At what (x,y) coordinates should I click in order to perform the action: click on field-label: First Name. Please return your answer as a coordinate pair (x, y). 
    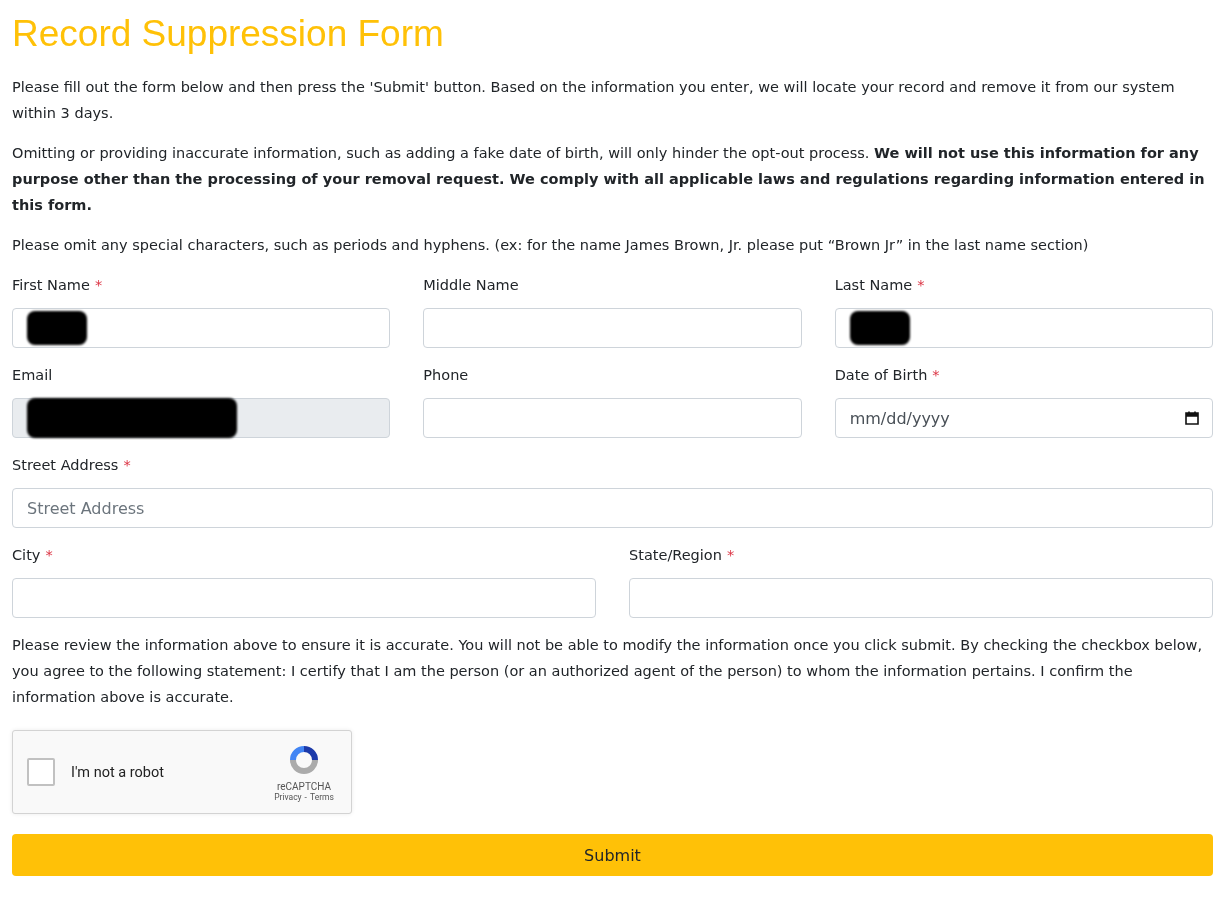
    Looking at the image, I should click on (51, 285).